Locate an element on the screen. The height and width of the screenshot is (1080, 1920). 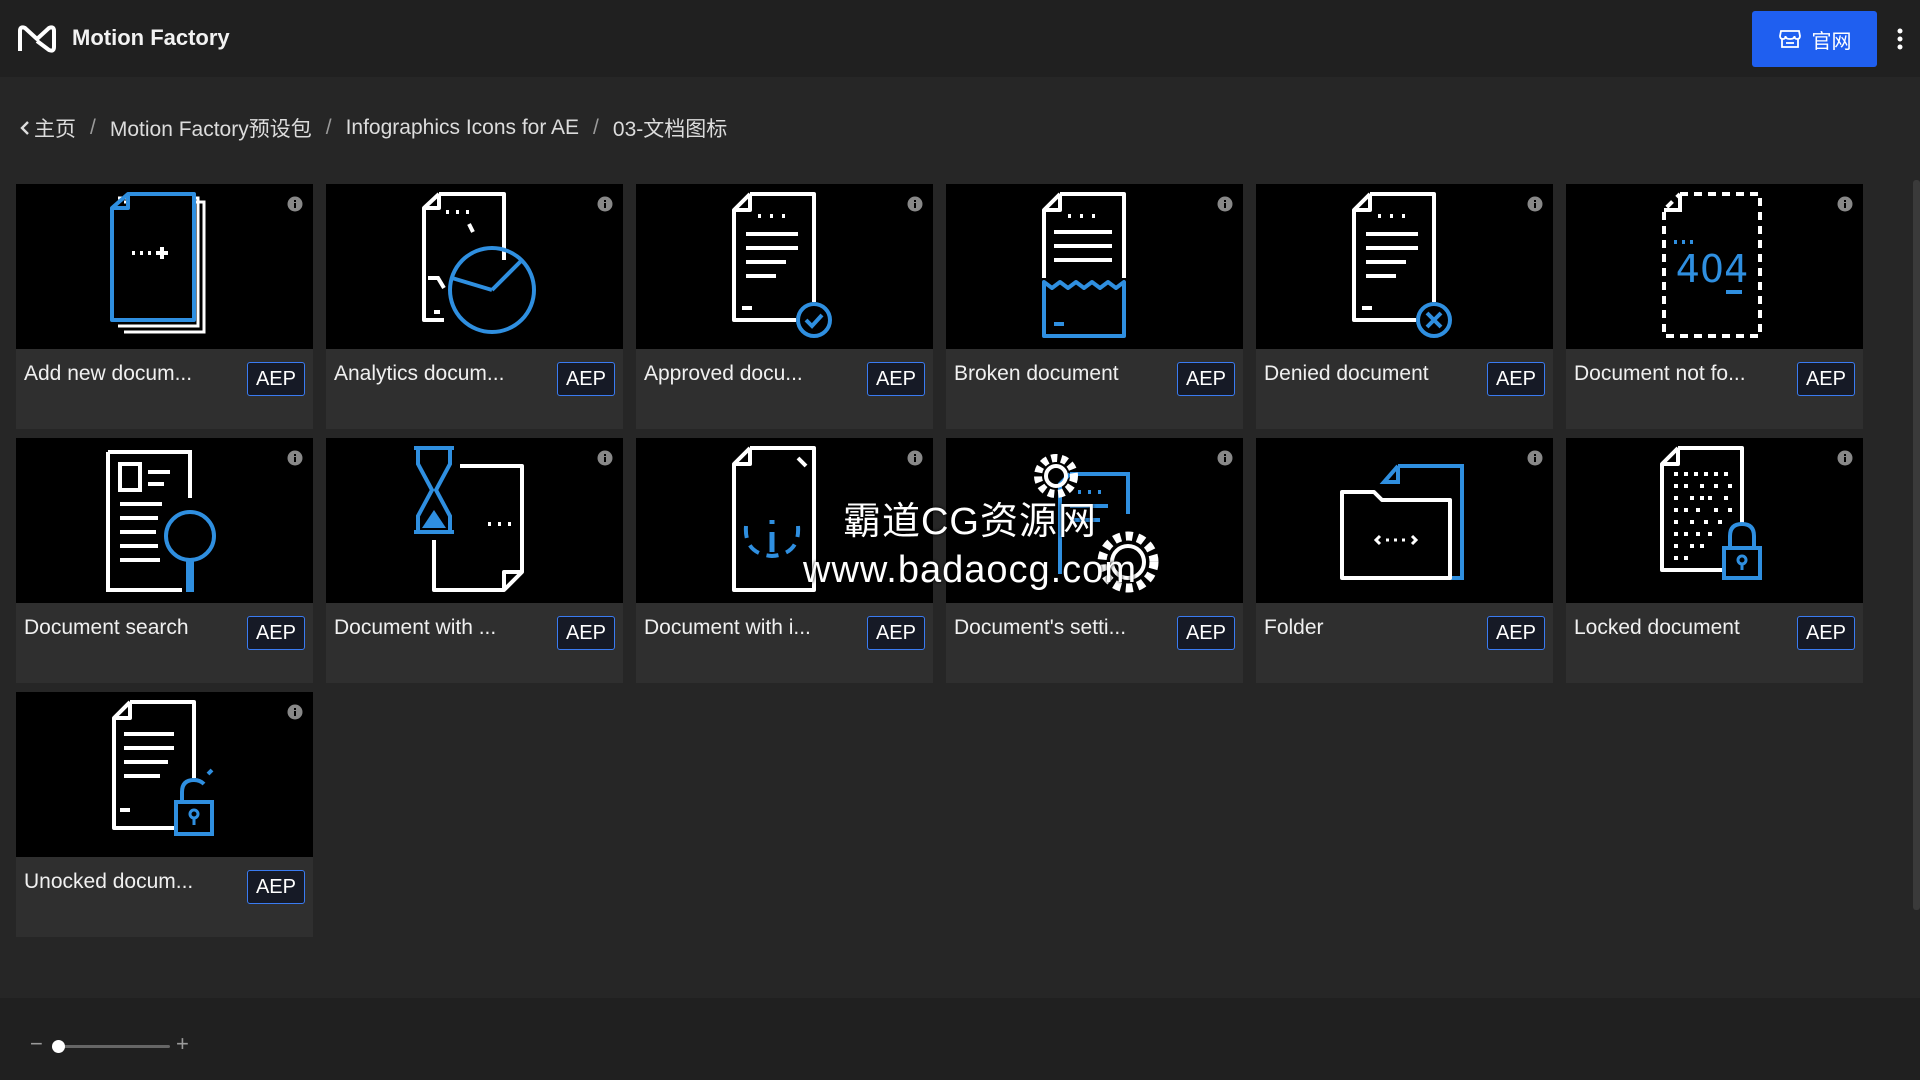
broken-document-icon is located at coordinates (1084, 265).